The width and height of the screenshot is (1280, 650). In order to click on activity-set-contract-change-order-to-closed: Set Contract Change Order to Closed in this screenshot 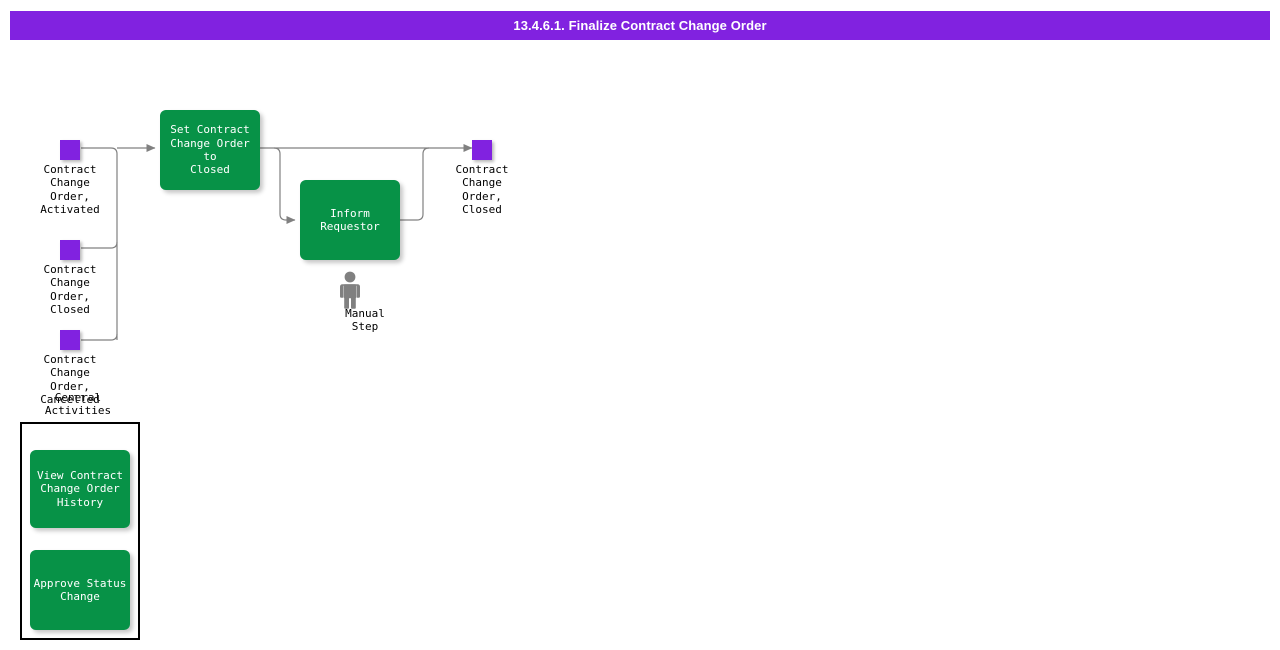, I will do `click(210, 150)`.